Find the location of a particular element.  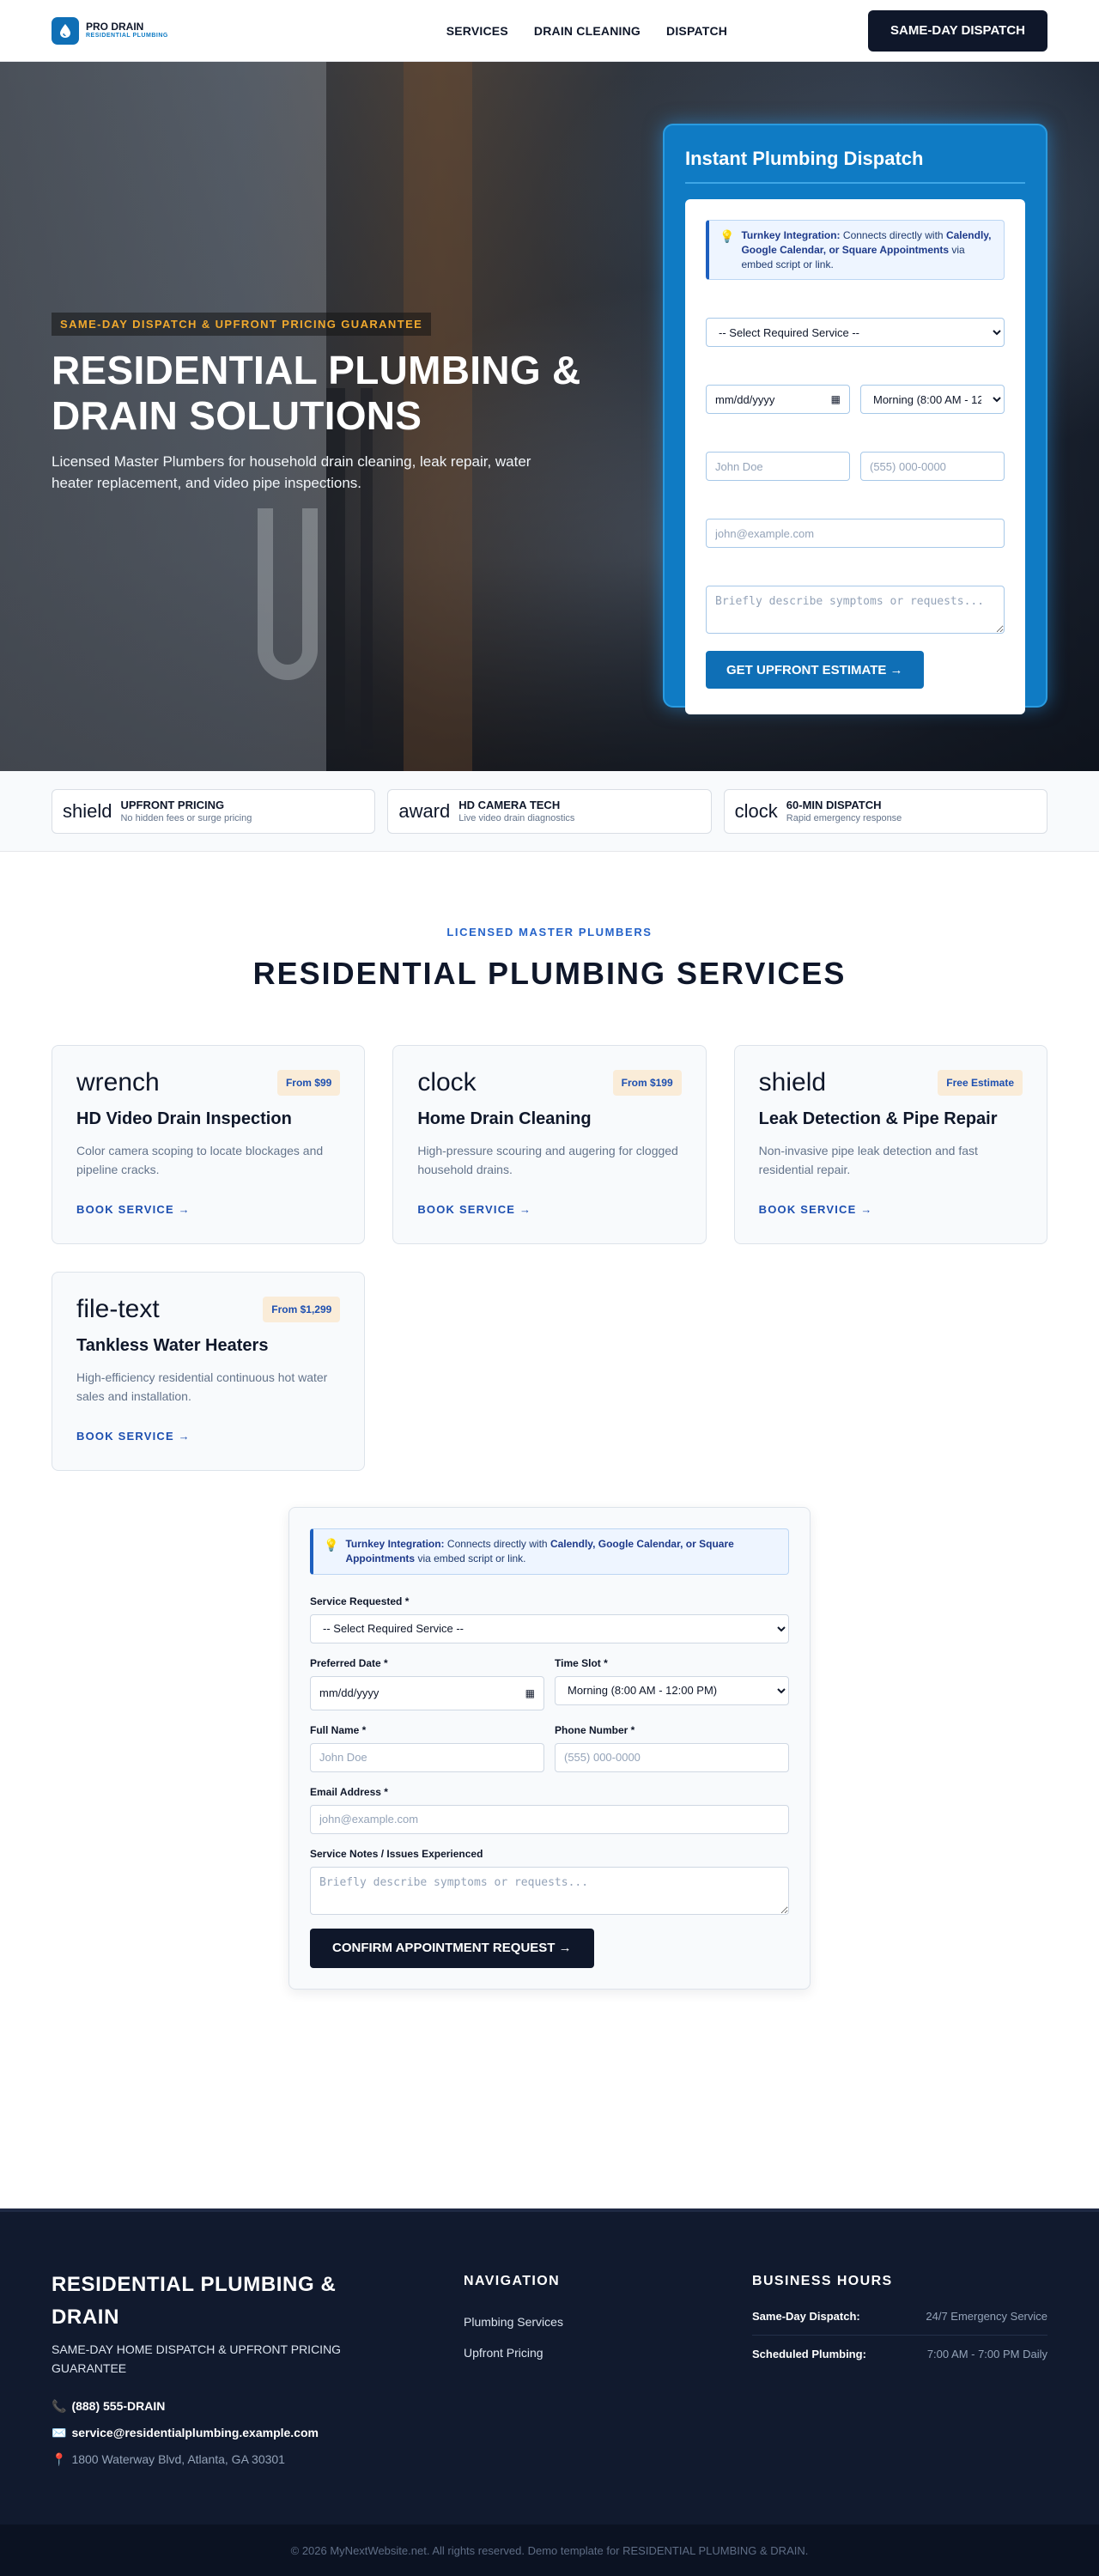

dispatch-slot-field: Time Slot * Morning (8:00 AM - 12:00 PM) is located at coordinates (932, 391).